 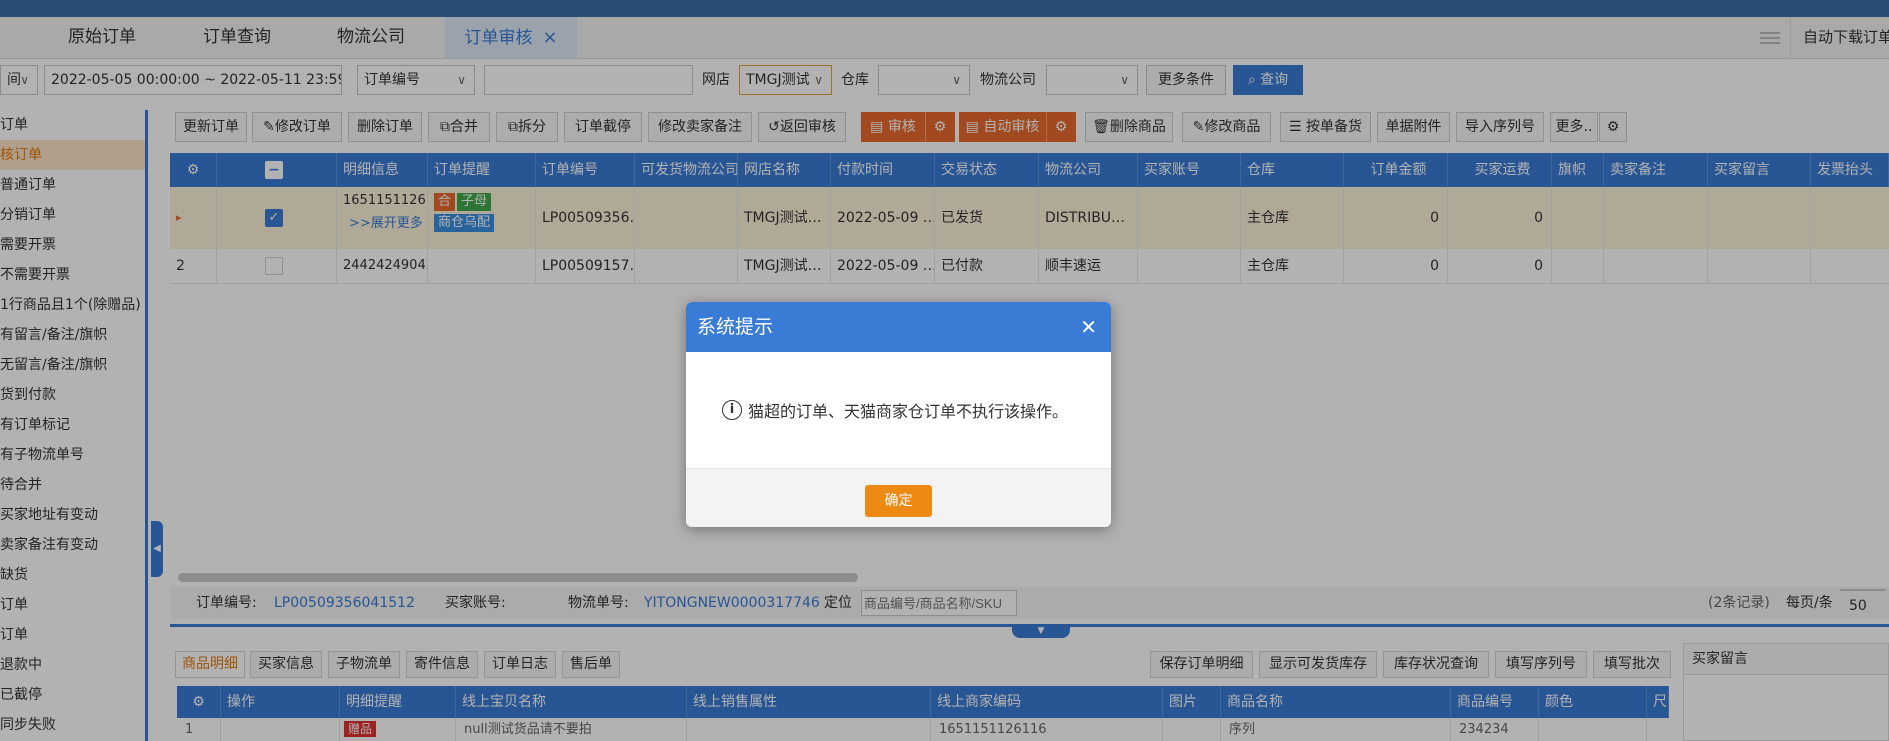 What do you see at coordinates (908, 411) in the screenshot?
I see `dialog-message: 猫超的订单、天猫商家仓订单不执行该操作。` at bounding box center [908, 411].